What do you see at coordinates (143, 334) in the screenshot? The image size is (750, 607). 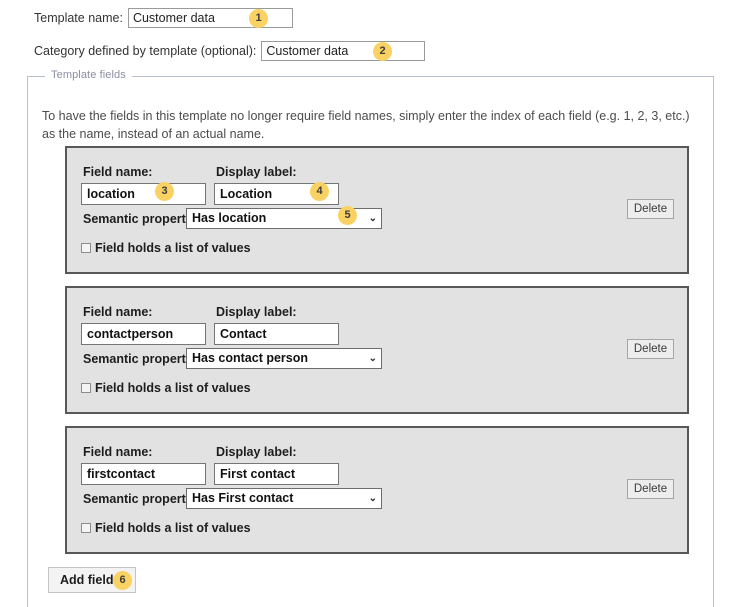 I see `field-name-input: contactperson` at bounding box center [143, 334].